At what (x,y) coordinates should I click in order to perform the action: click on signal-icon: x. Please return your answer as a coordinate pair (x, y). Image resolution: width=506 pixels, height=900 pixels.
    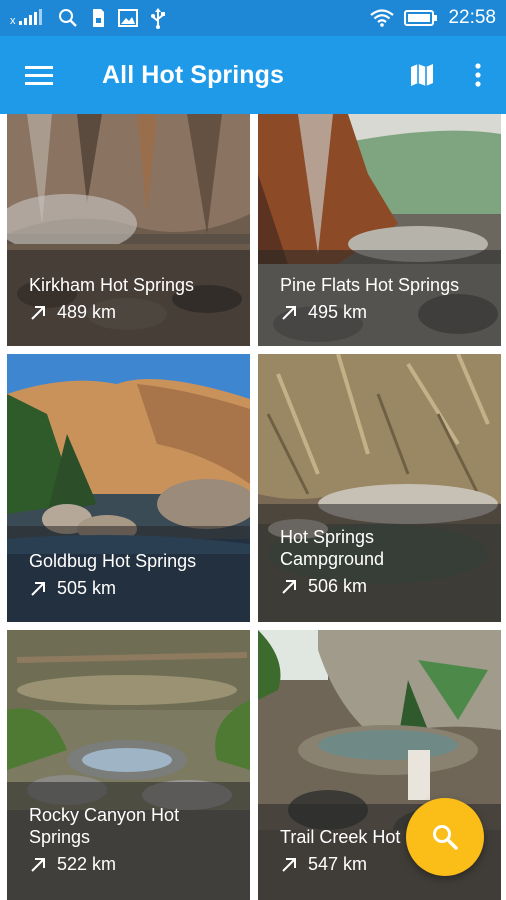
    Looking at the image, I should click on (28, 18).